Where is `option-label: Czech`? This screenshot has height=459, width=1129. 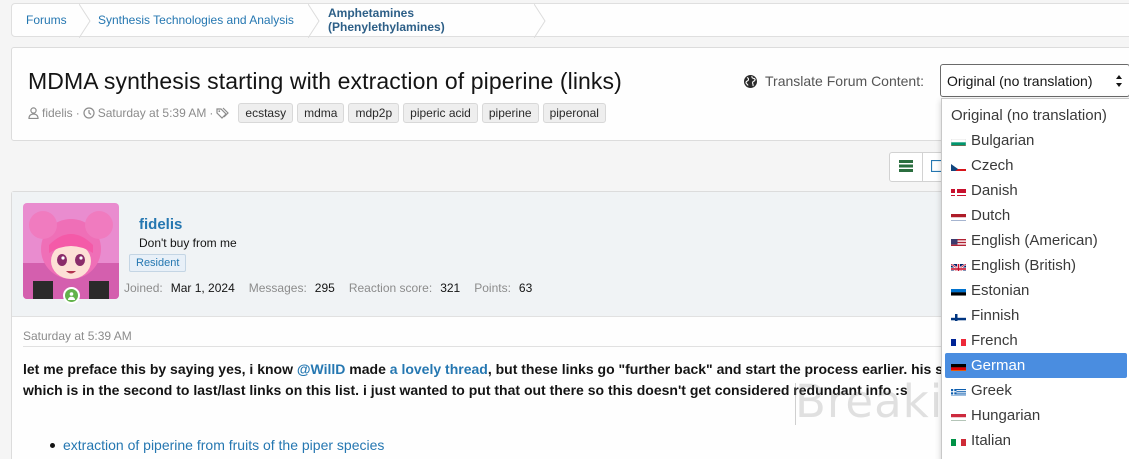
option-label: Czech is located at coordinates (992, 165).